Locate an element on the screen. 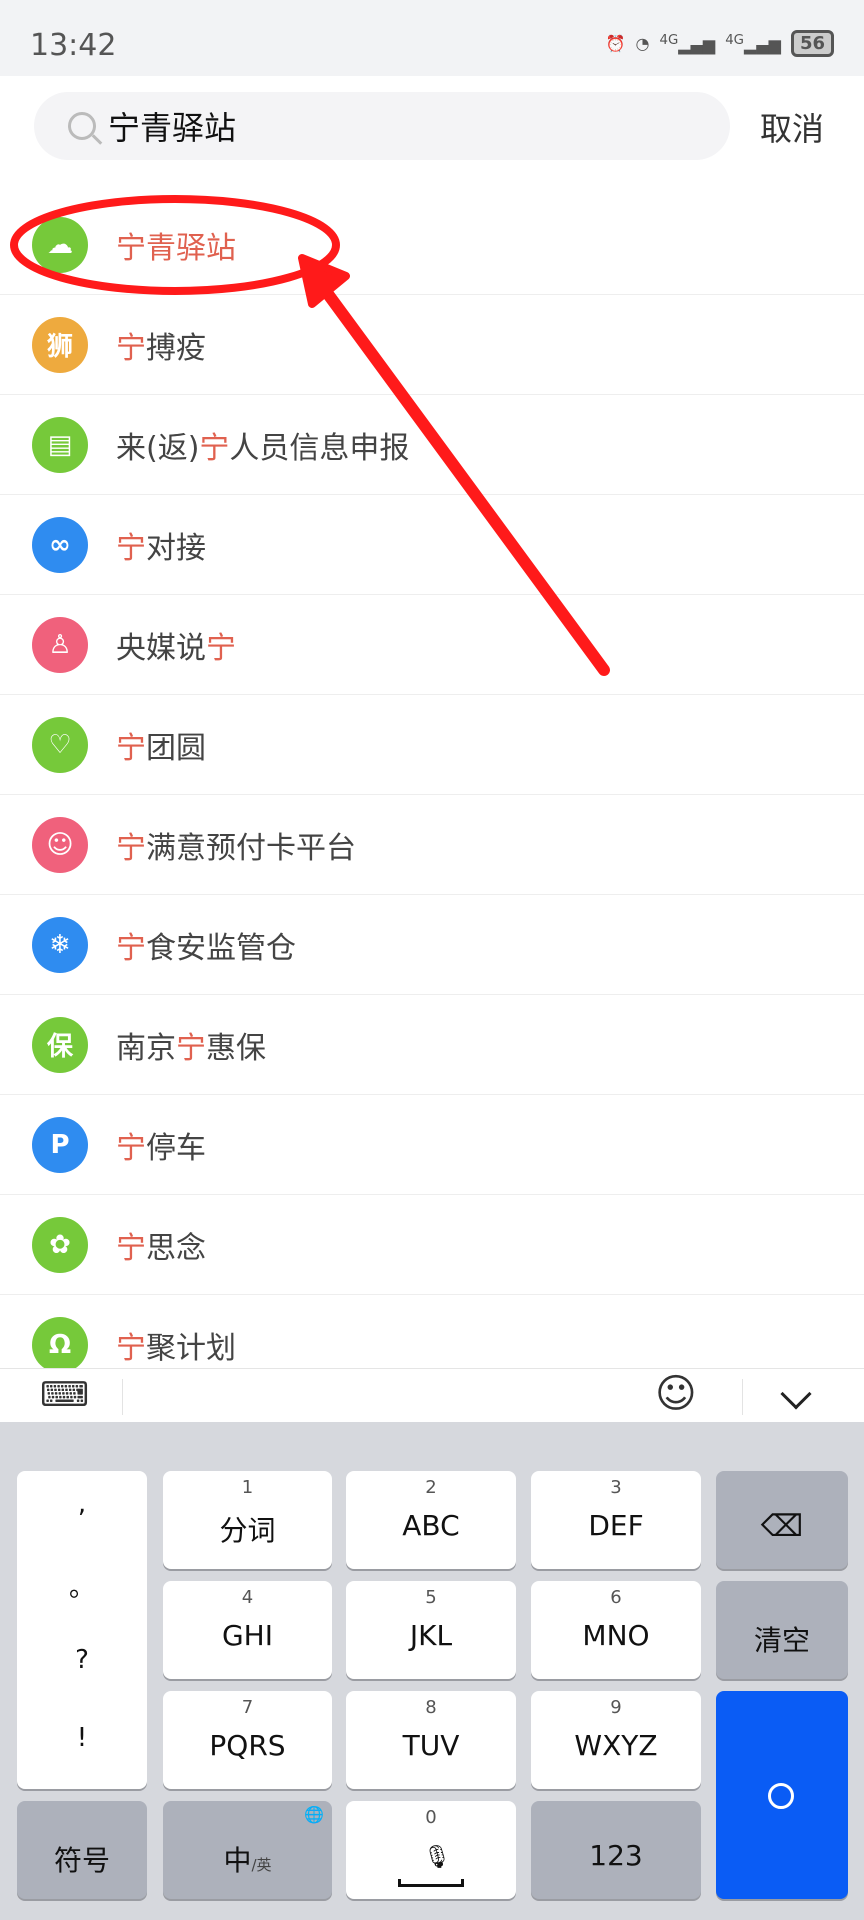 The image size is (864, 1920). key-4: 4 GHI is located at coordinates (247, 1630).